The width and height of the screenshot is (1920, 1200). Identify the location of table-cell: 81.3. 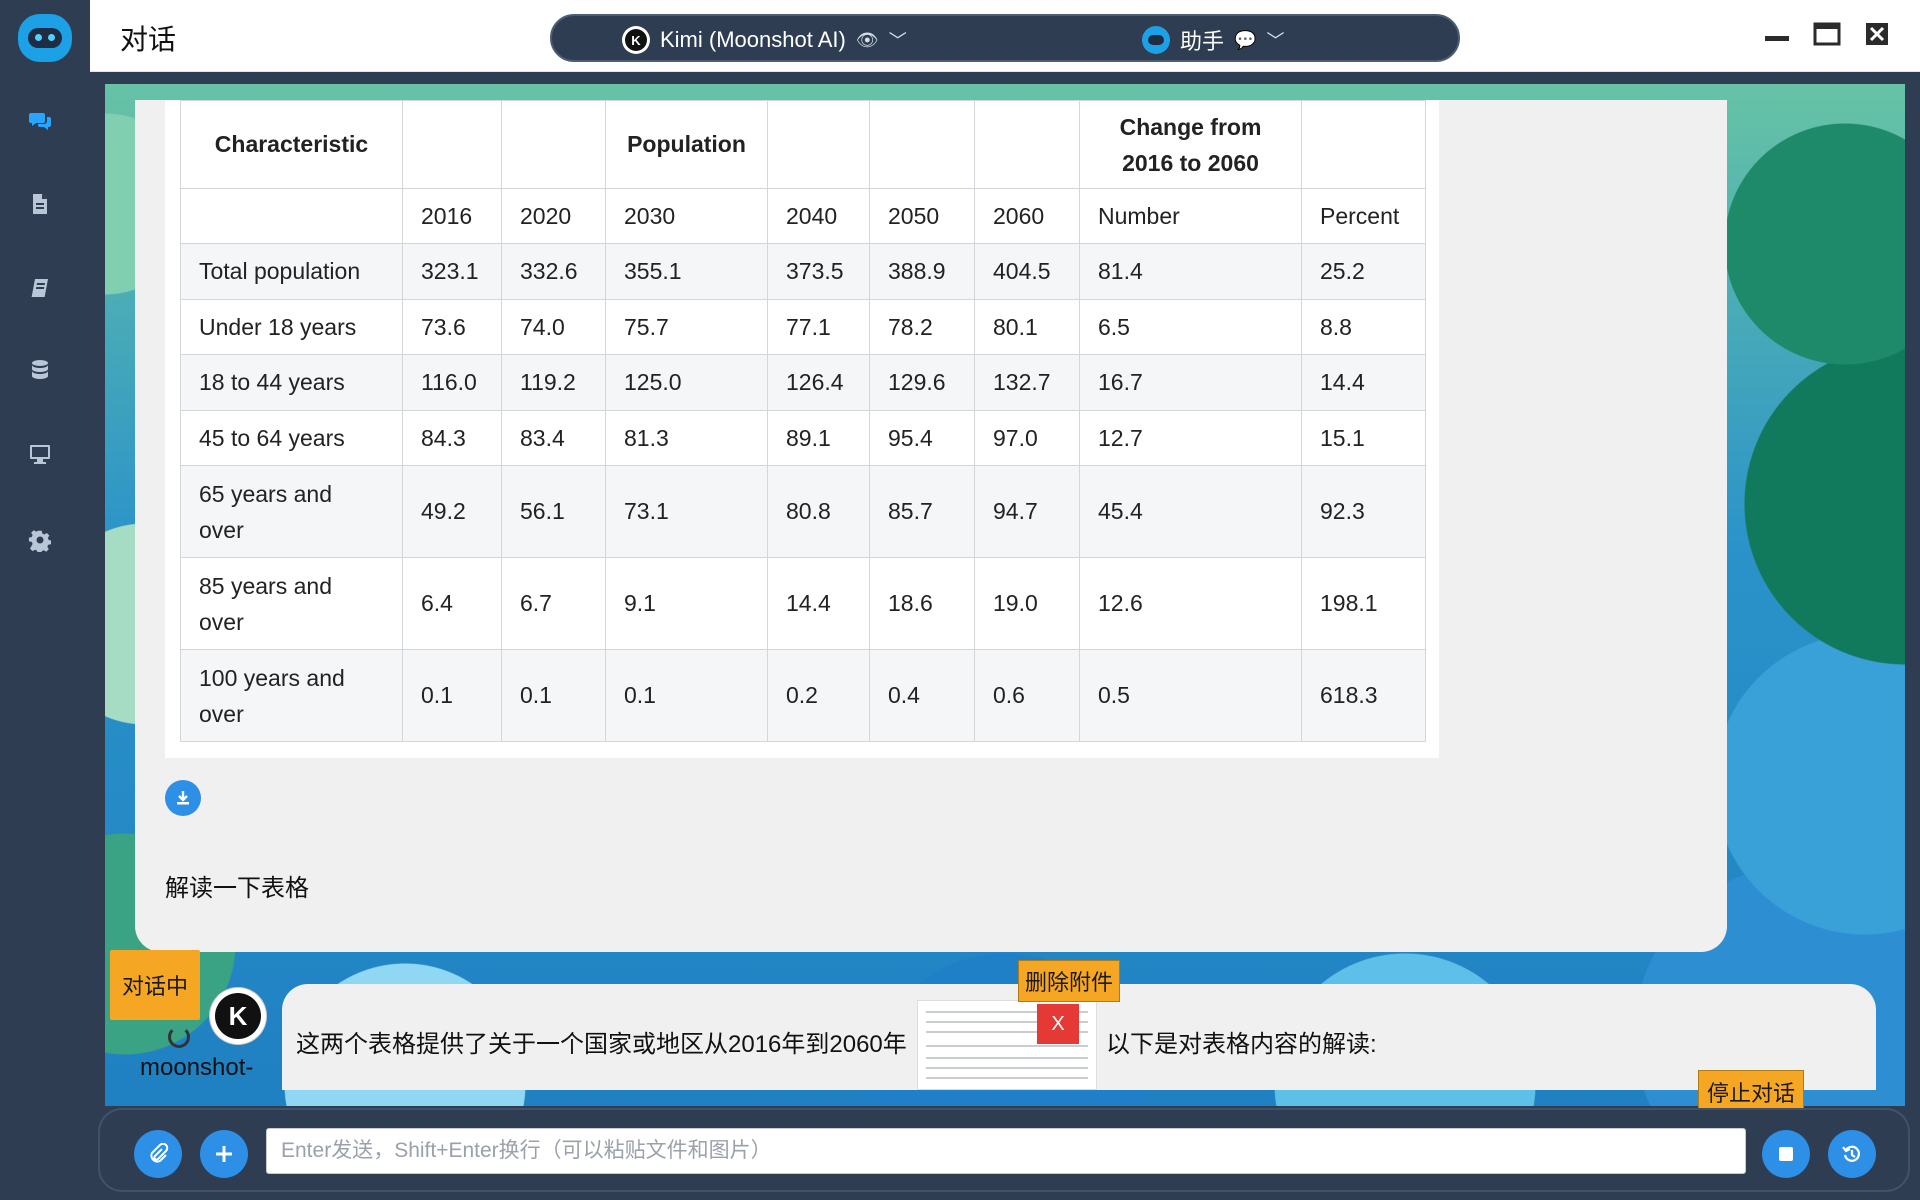
(686, 438).